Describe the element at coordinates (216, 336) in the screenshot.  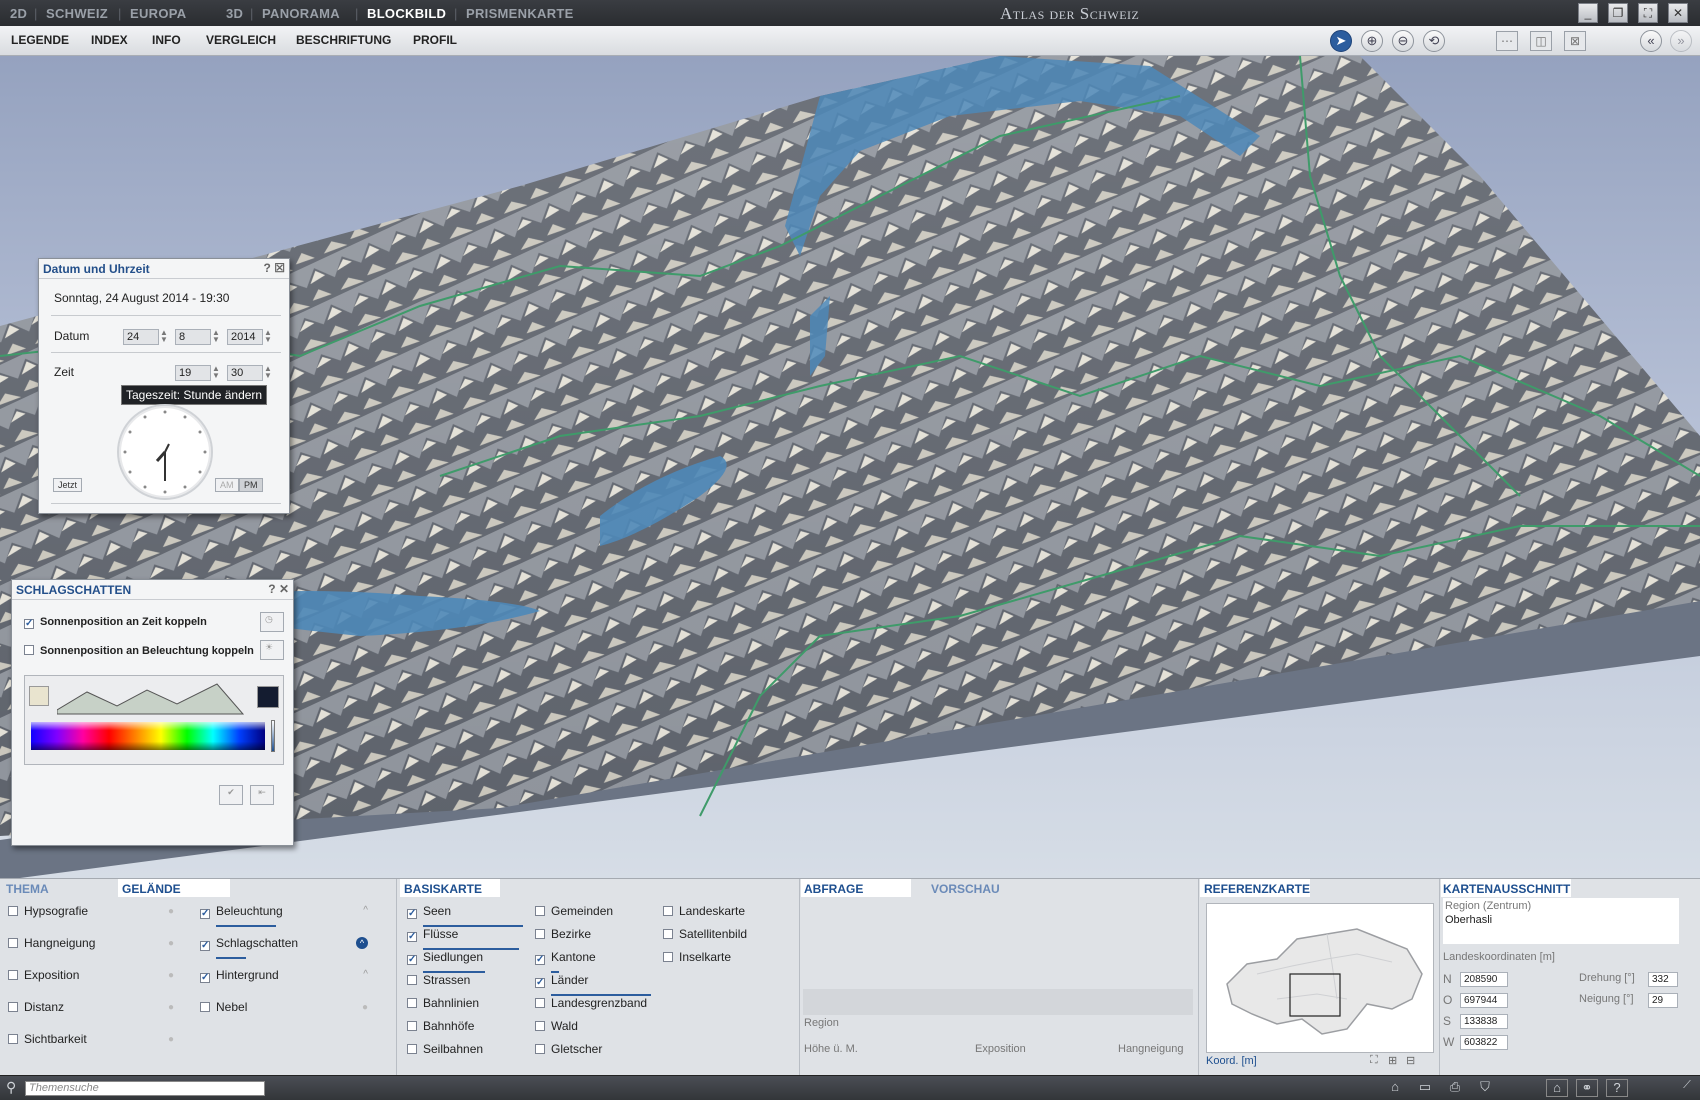
I see `month-stepper-arrows: ▲ ▼` at that location.